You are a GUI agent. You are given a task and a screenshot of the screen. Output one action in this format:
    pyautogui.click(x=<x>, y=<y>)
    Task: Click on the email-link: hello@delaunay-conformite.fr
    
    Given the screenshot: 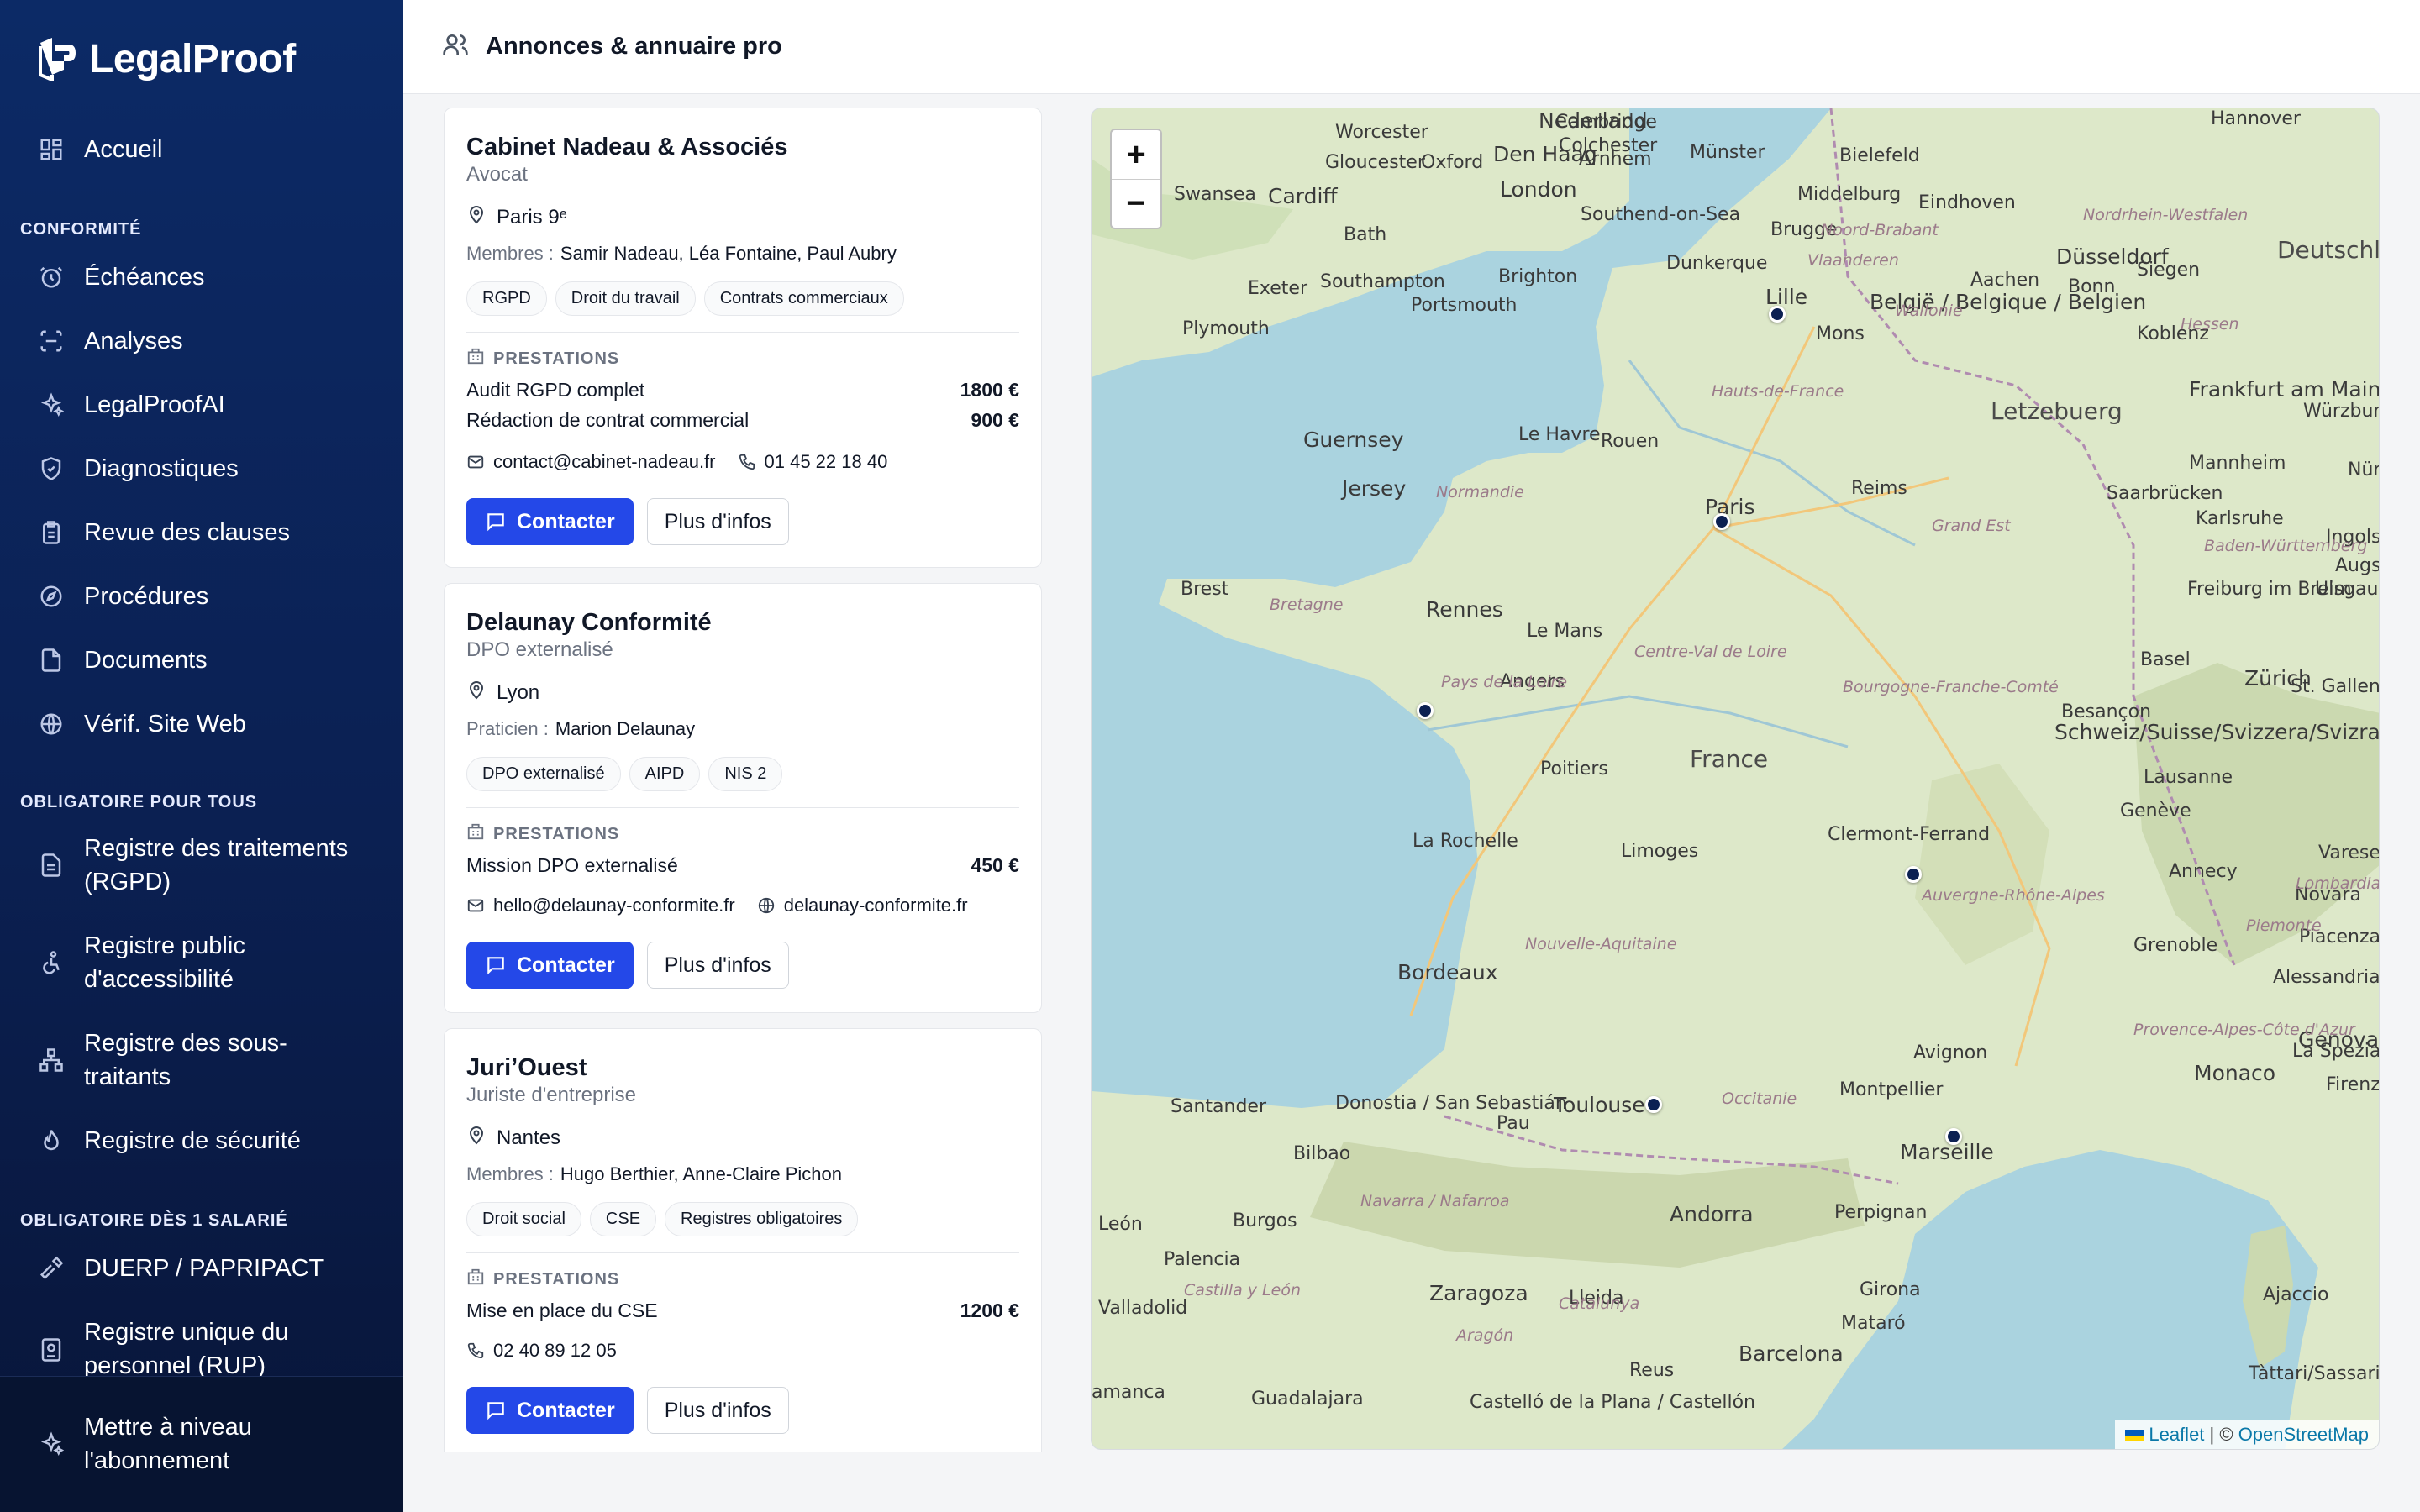 What is the action you would take?
    pyautogui.click(x=600, y=905)
    